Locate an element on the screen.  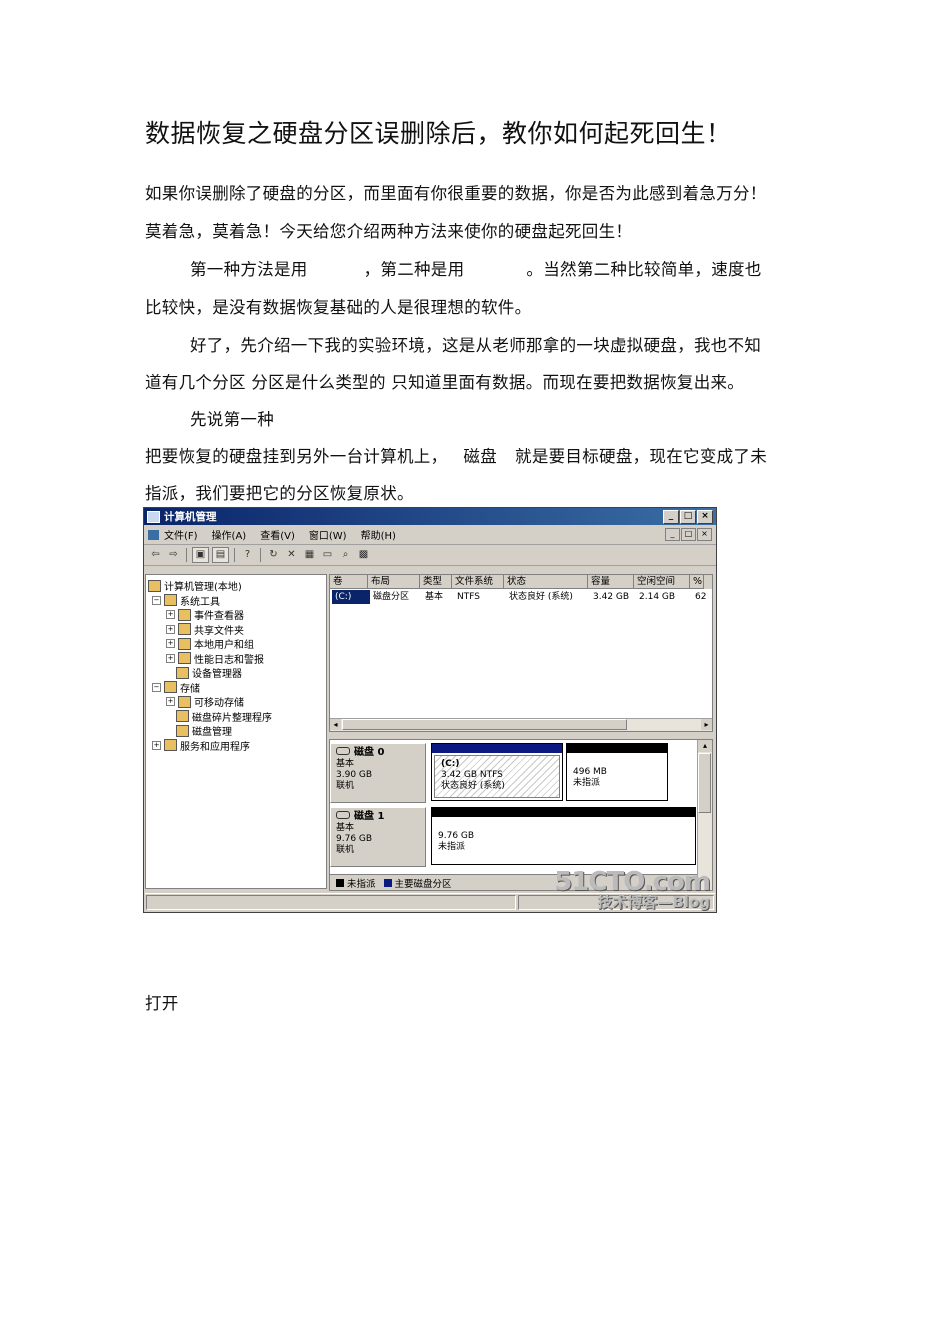
disk-label: 磁盘 1 基本 9.76 GB 联机 is located at coordinates (378, 837).